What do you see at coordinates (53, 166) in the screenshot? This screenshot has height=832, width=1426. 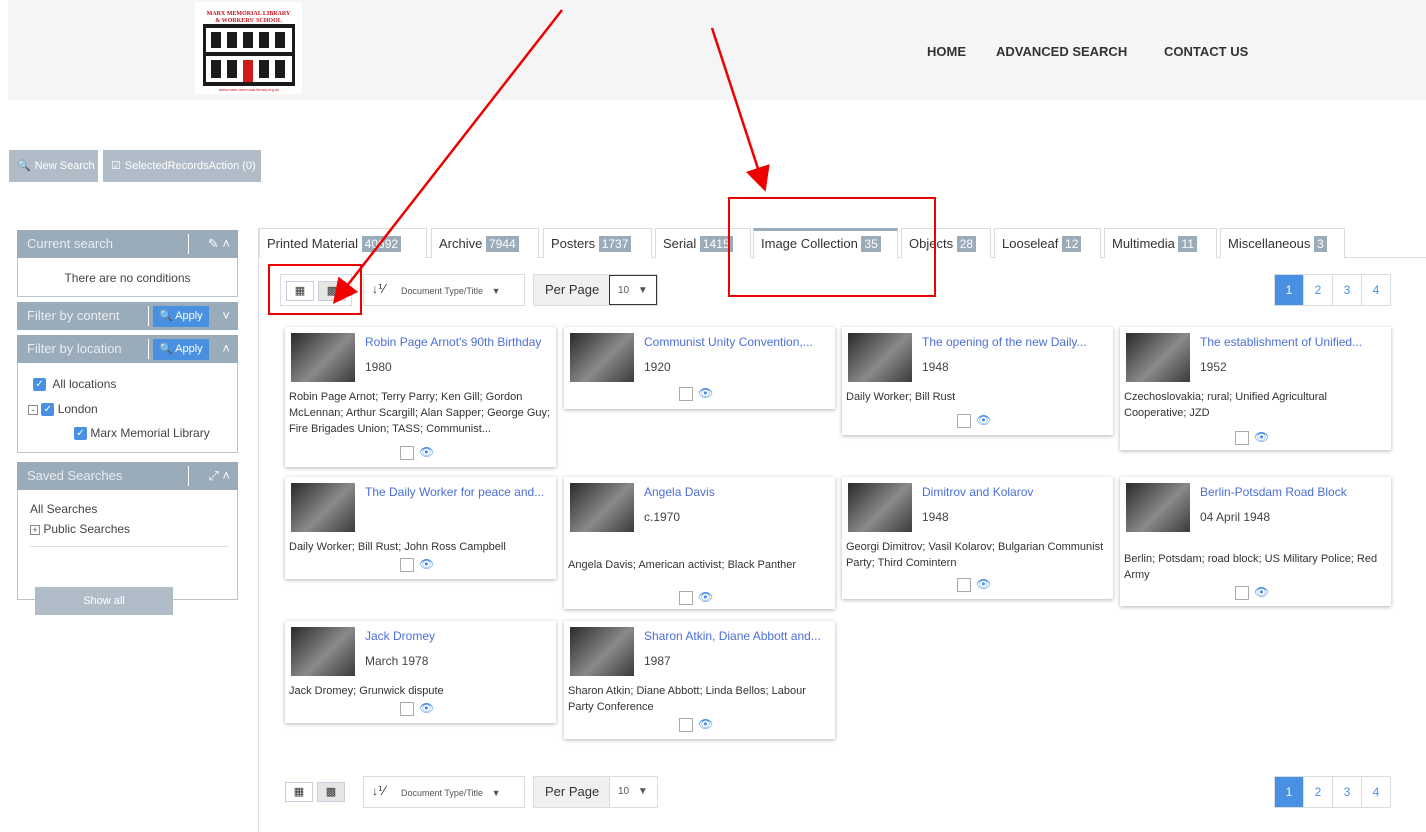 I see `new-search-button: 🔍 New Search` at bounding box center [53, 166].